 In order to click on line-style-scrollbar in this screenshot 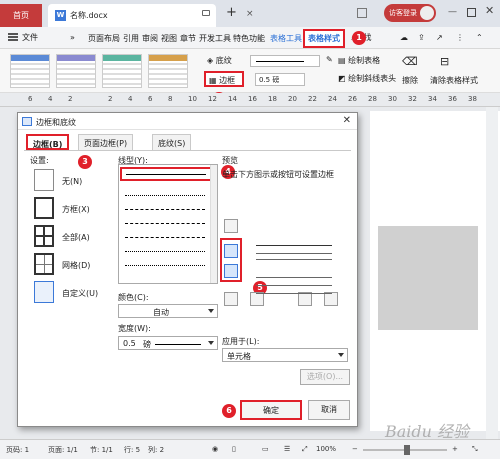, I will do `click(213, 224)`.